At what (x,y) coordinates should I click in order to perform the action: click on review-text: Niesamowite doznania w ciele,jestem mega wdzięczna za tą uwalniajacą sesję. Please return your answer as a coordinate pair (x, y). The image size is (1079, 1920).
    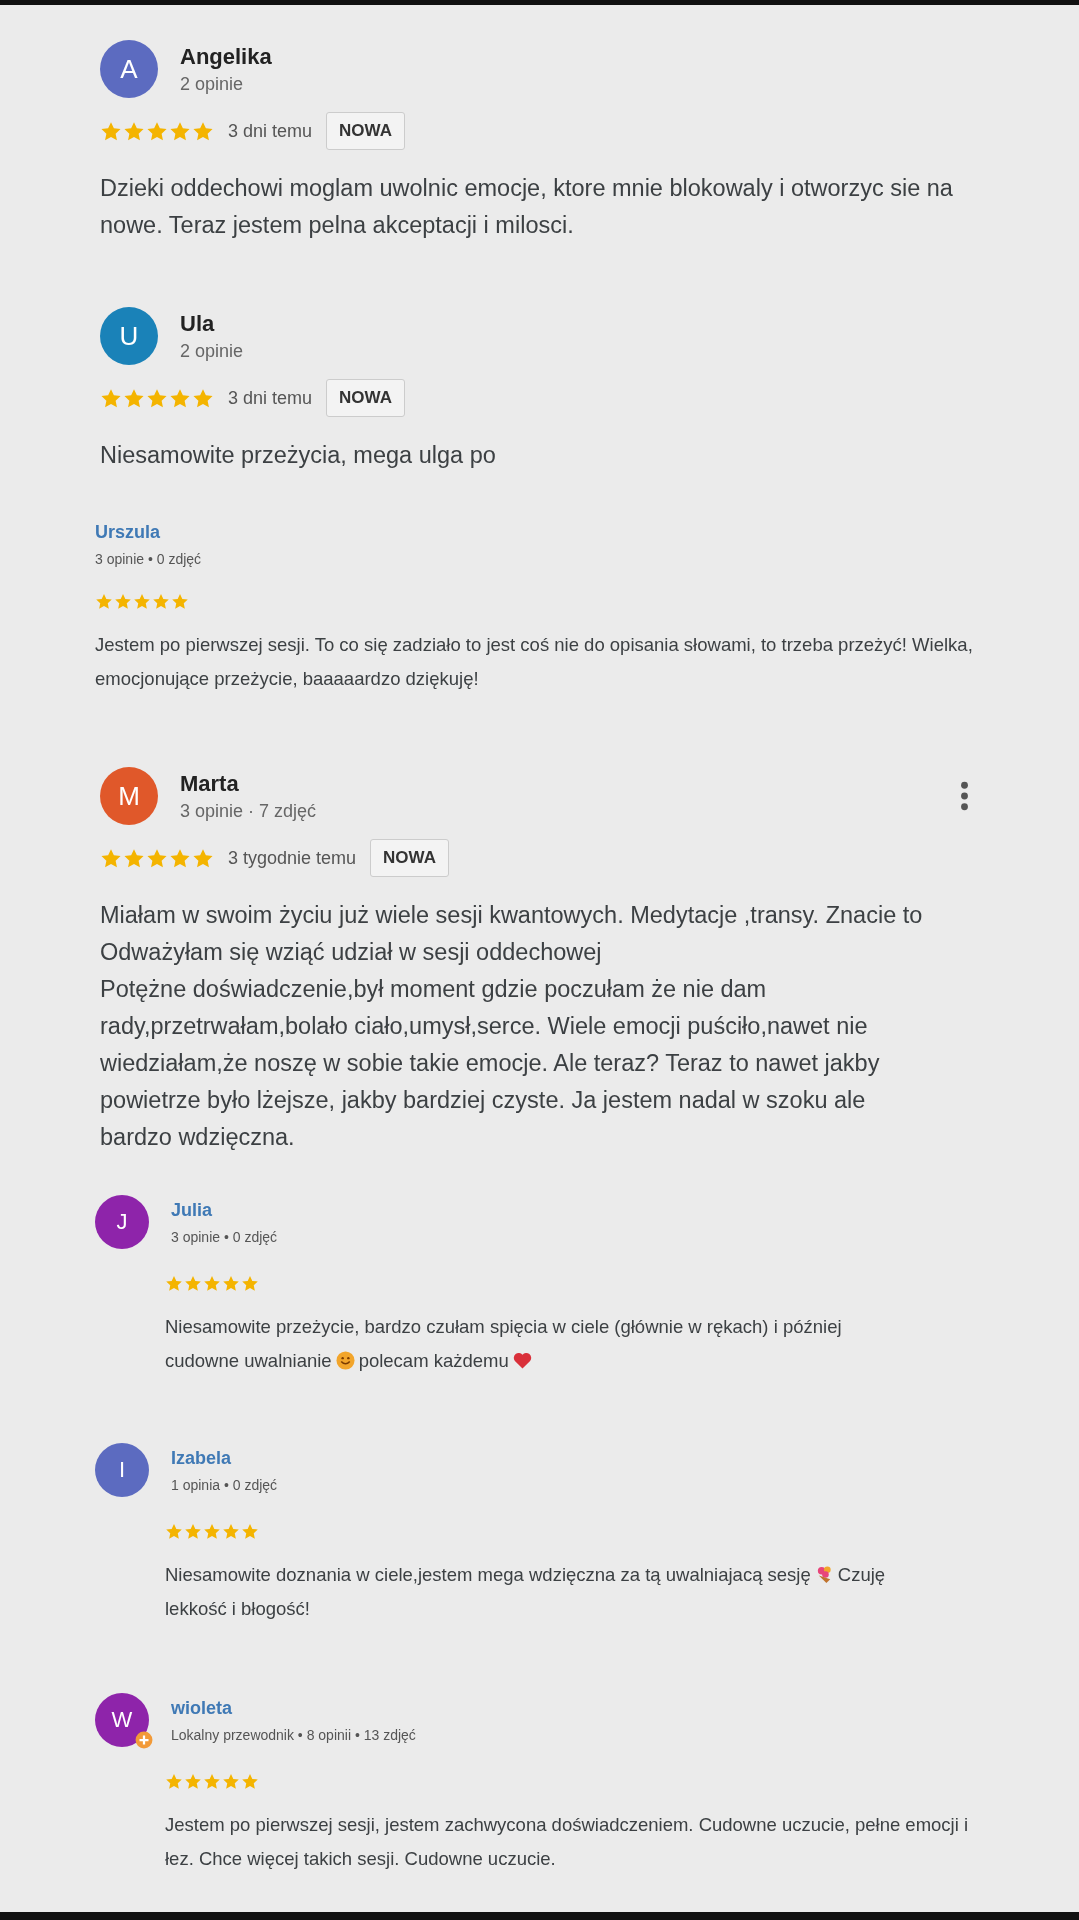
    Looking at the image, I should click on (488, 1574).